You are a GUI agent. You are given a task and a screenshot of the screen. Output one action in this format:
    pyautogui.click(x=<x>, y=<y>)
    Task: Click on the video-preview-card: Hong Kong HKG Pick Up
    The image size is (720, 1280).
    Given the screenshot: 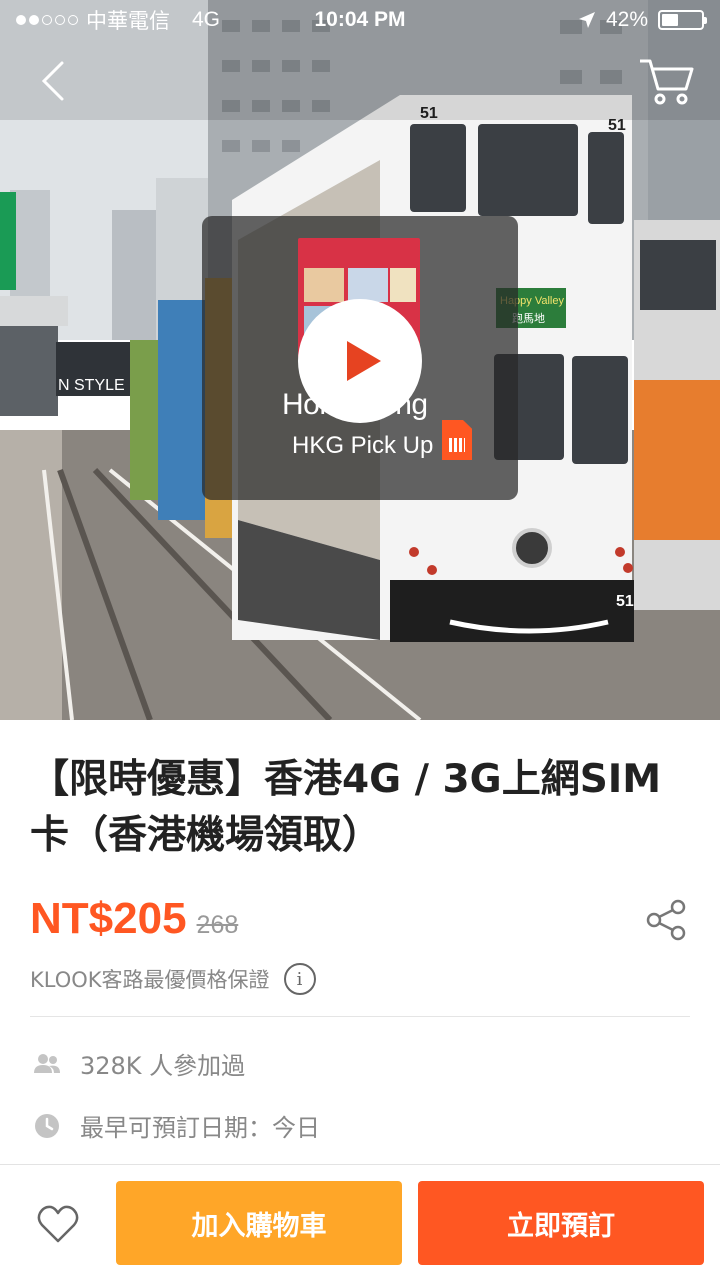 What is the action you would take?
    pyautogui.click(x=360, y=358)
    